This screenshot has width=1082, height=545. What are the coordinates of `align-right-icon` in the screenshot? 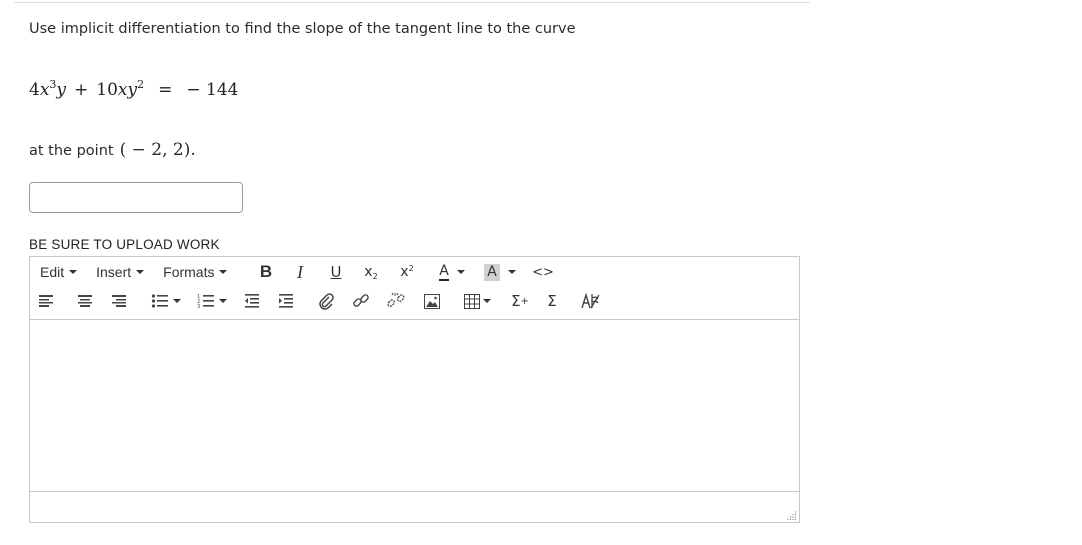 It's located at (119, 301).